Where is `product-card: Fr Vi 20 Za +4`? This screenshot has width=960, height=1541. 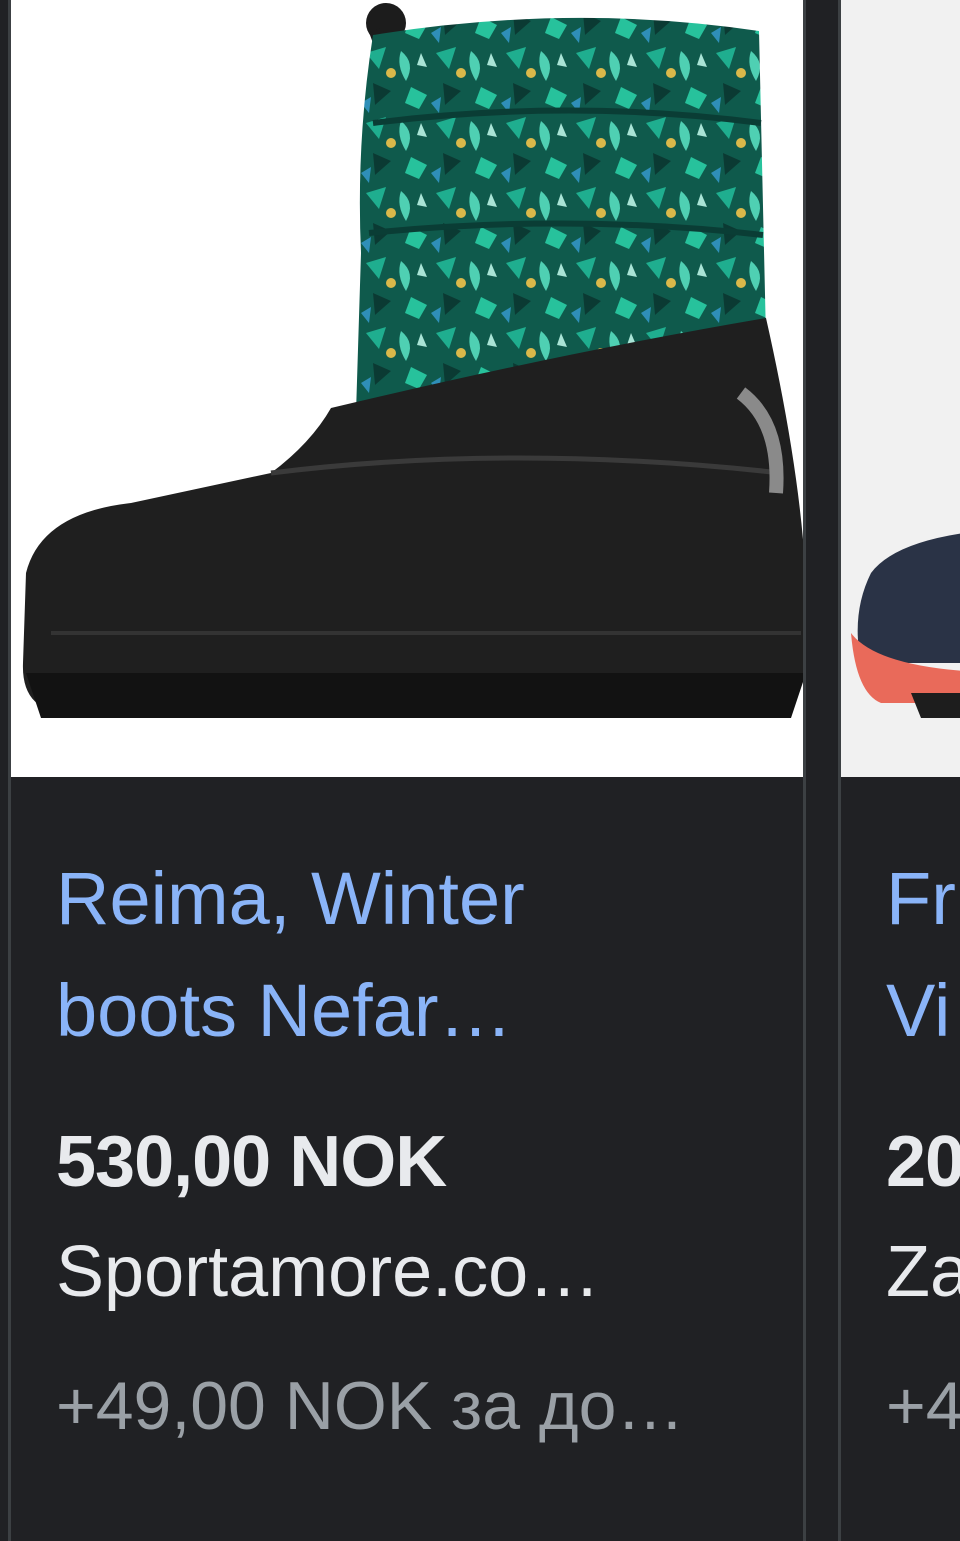 product-card: Fr Vi 20 Za +4 is located at coordinates (899, 770).